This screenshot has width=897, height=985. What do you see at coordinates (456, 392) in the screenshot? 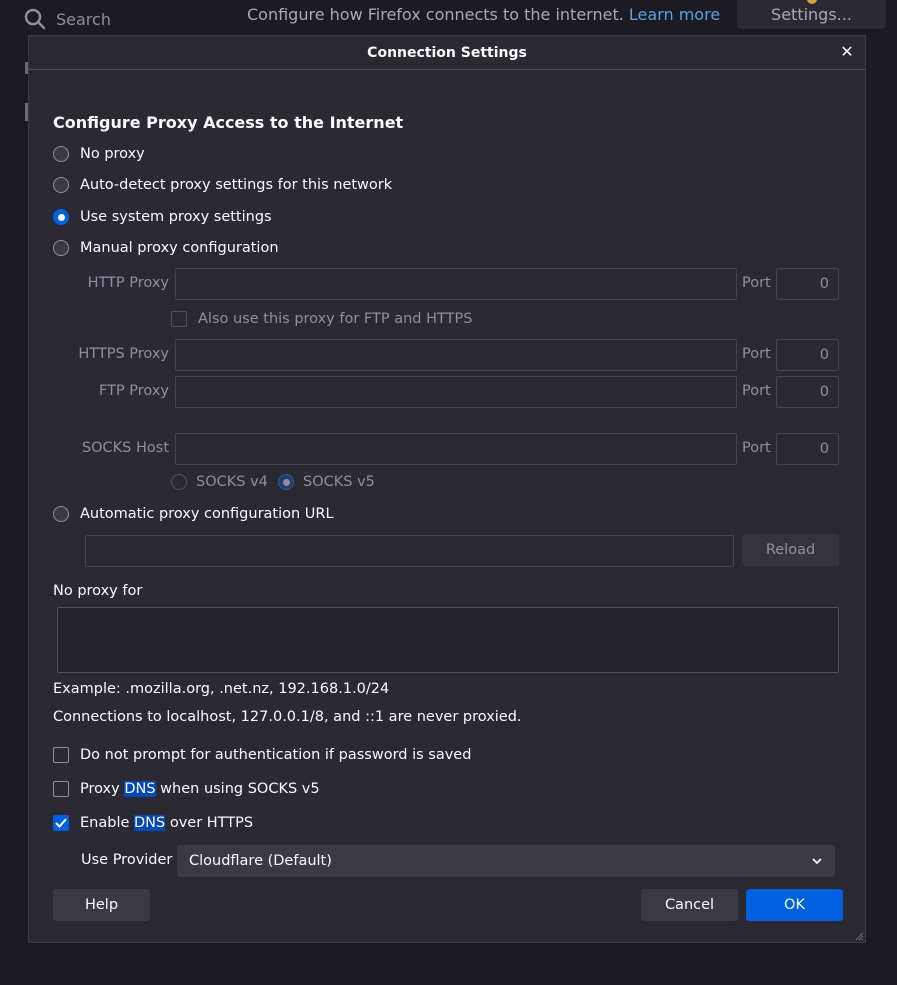
I see `ftp-proxy-input` at bounding box center [456, 392].